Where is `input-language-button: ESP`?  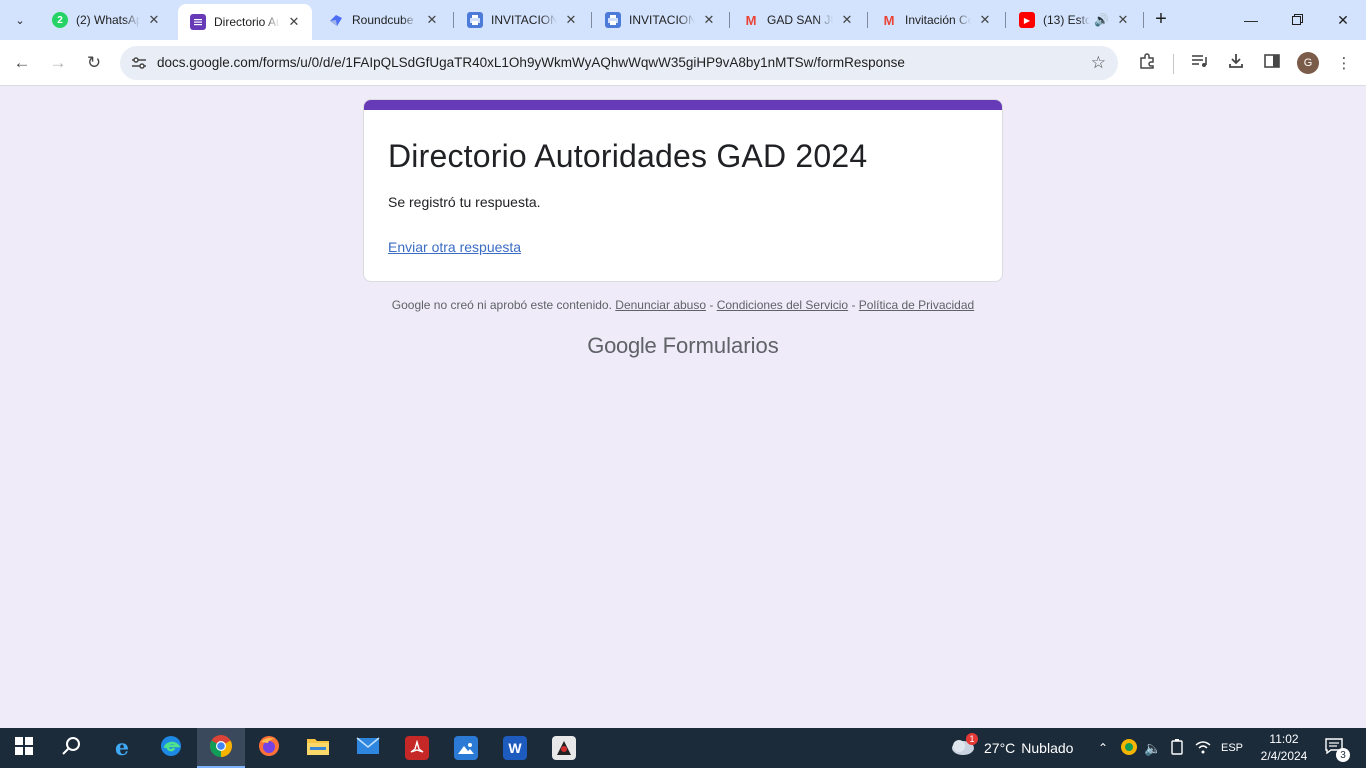
input-language-button: ESP is located at coordinates (1232, 748).